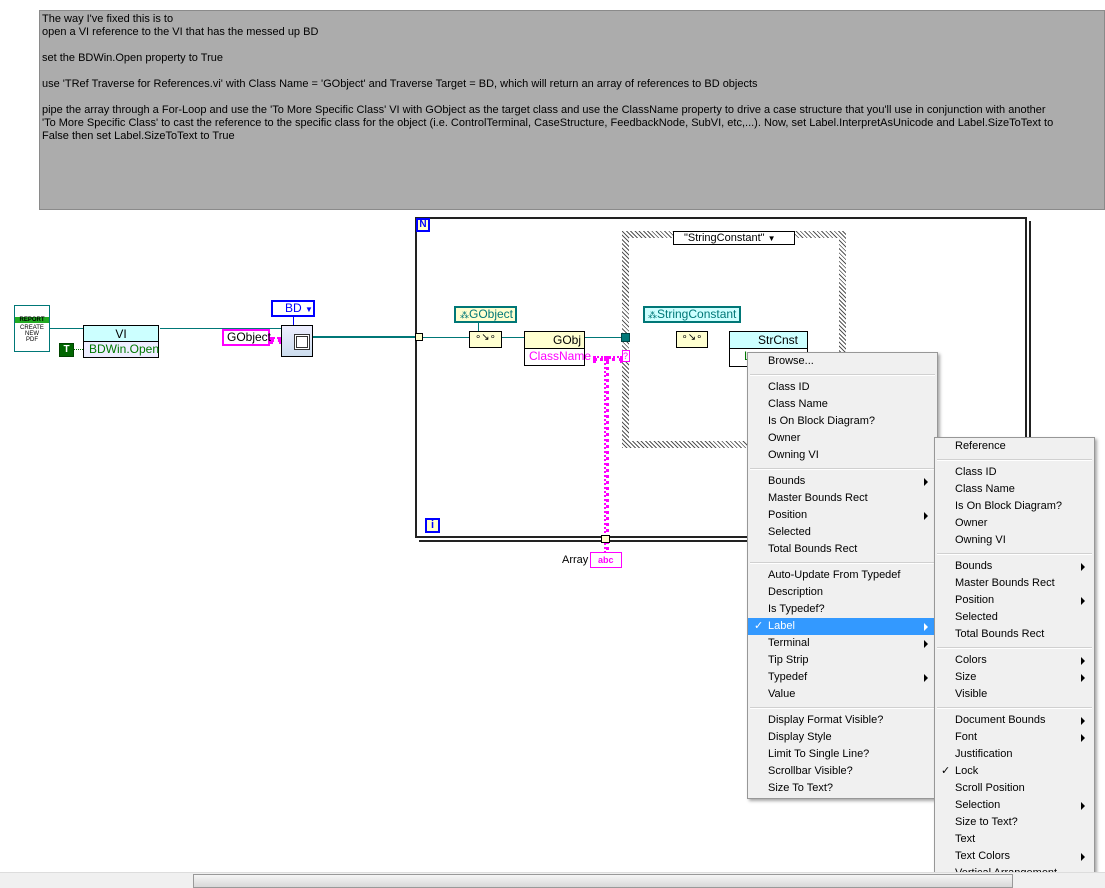 This screenshot has width=1105, height=888. Describe the element at coordinates (625, 337) in the screenshot. I see `case-input-tunnel` at that location.